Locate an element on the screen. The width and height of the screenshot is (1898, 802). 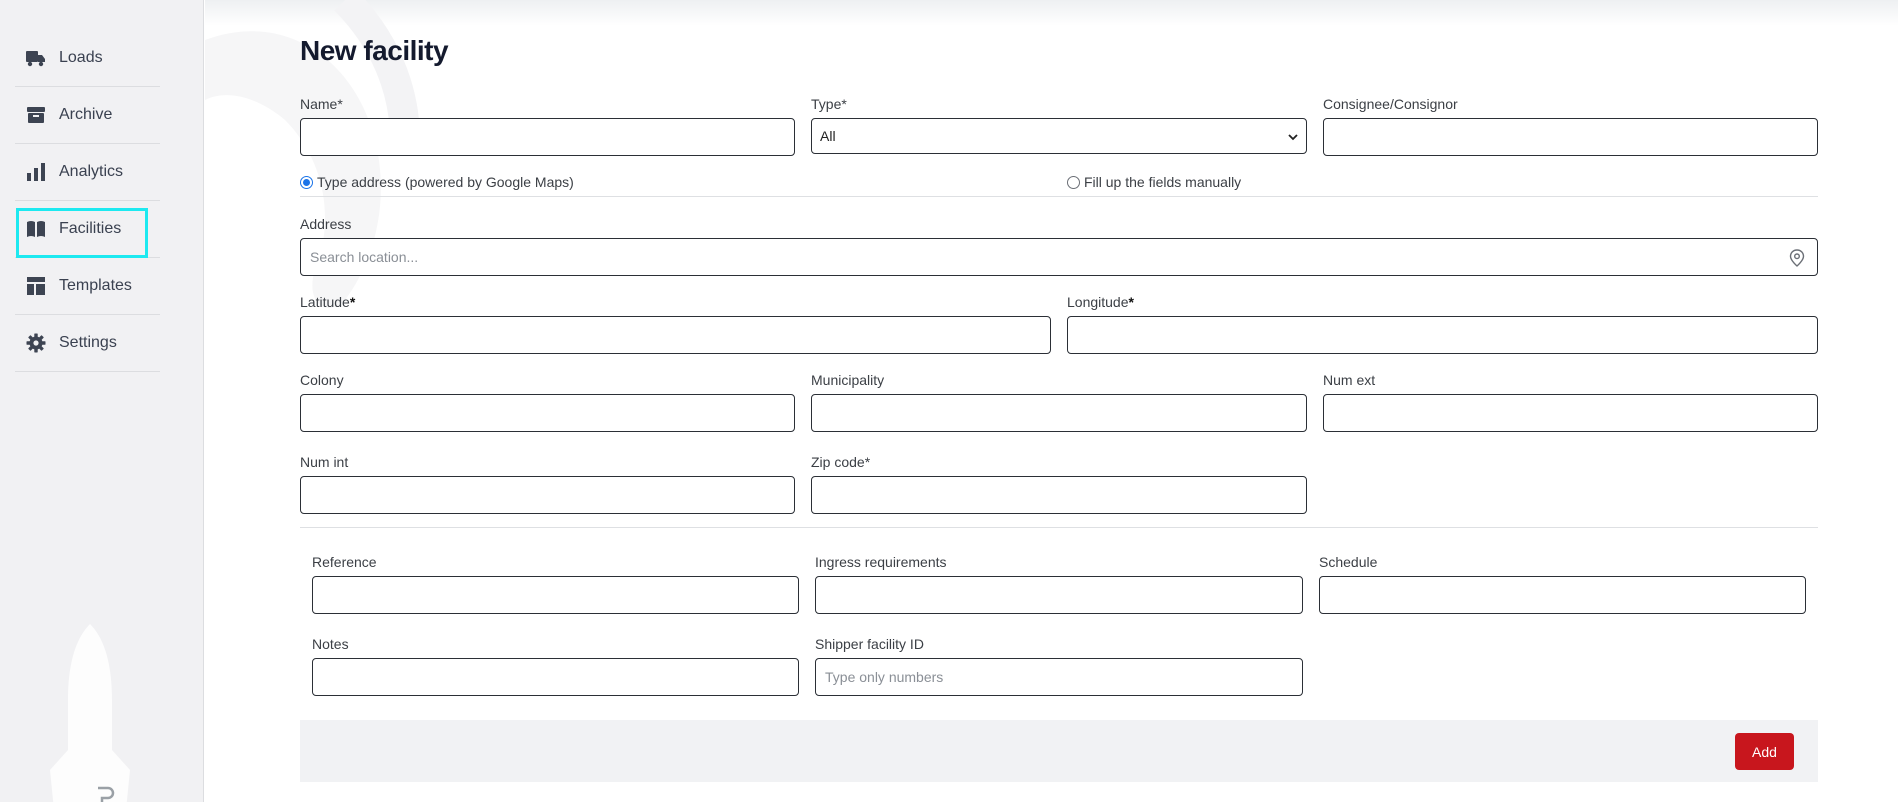
sidebar-item-loads: Loads is located at coordinates (87, 58).